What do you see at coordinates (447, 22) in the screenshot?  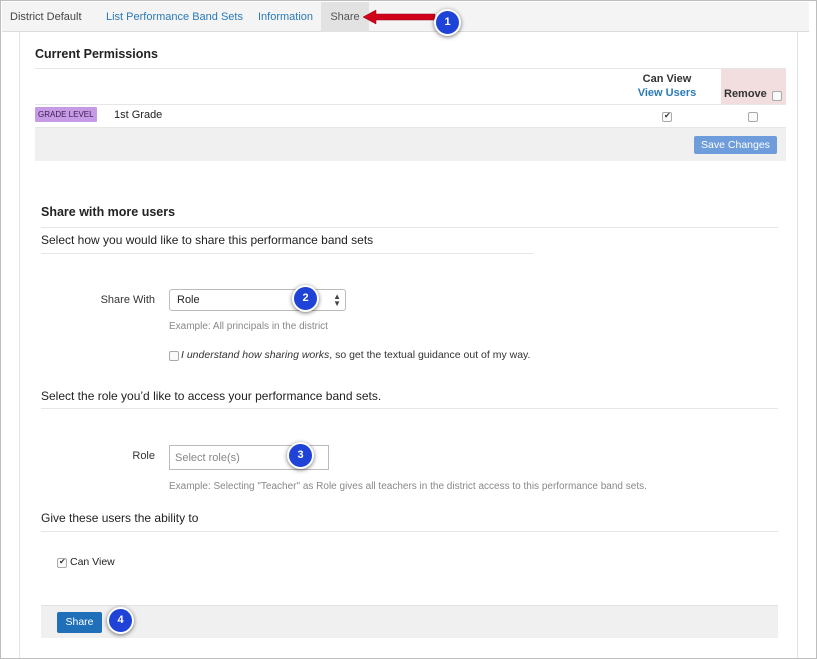 I see `callout-1: 1` at bounding box center [447, 22].